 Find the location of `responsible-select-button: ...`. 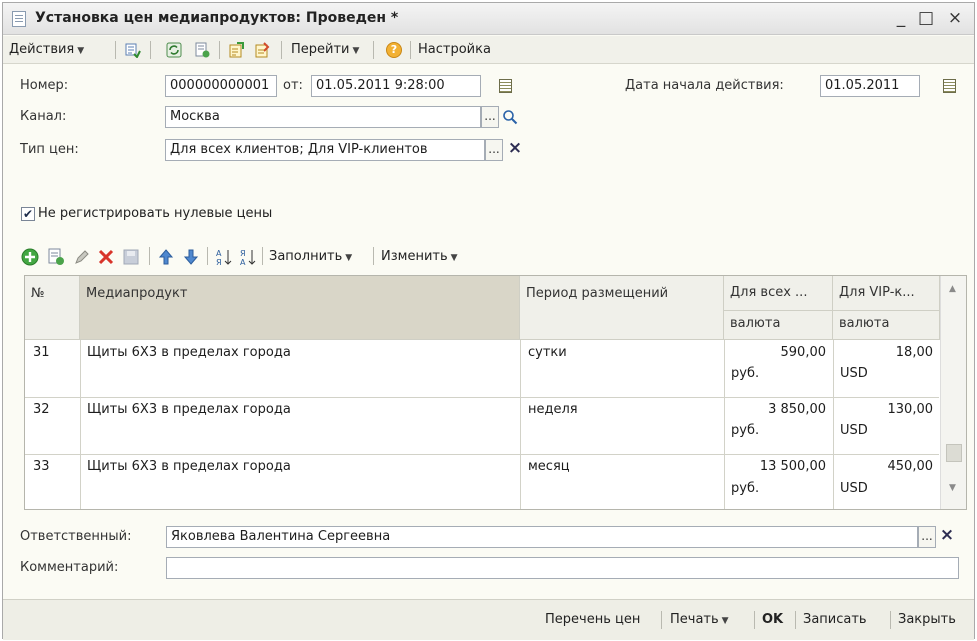

responsible-select-button: ... is located at coordinates (927, 537).